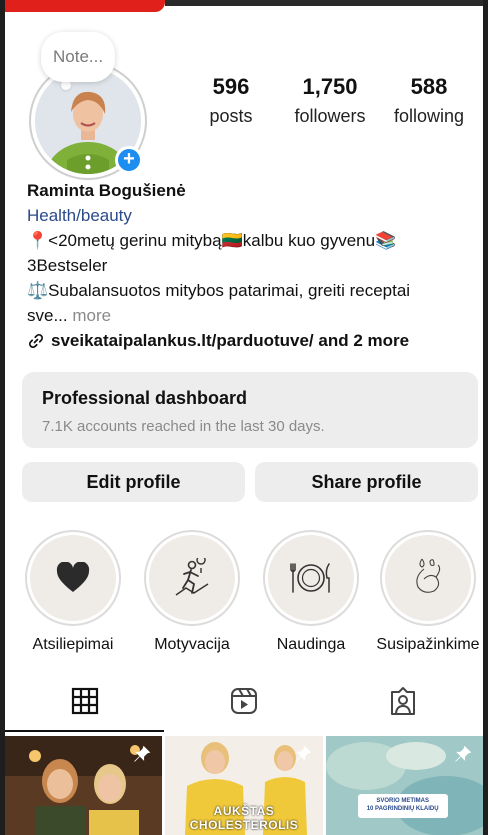 Image resolution: width=488 pixels, height=835 pixels. What do you see at coordinates (404, 785) in the screenshot?
I see `post-thumbnail: SVORIO METIMAS 10 PAGRINDINIŲ KLAIDŲ` at bounding box center [404, 785].